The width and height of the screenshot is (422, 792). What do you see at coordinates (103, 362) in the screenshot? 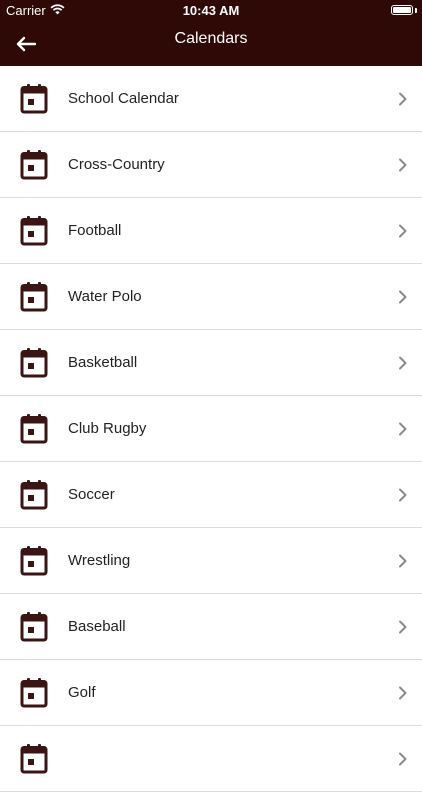
I see `list-item-label: Basketball` at bounding box center [103, 362].